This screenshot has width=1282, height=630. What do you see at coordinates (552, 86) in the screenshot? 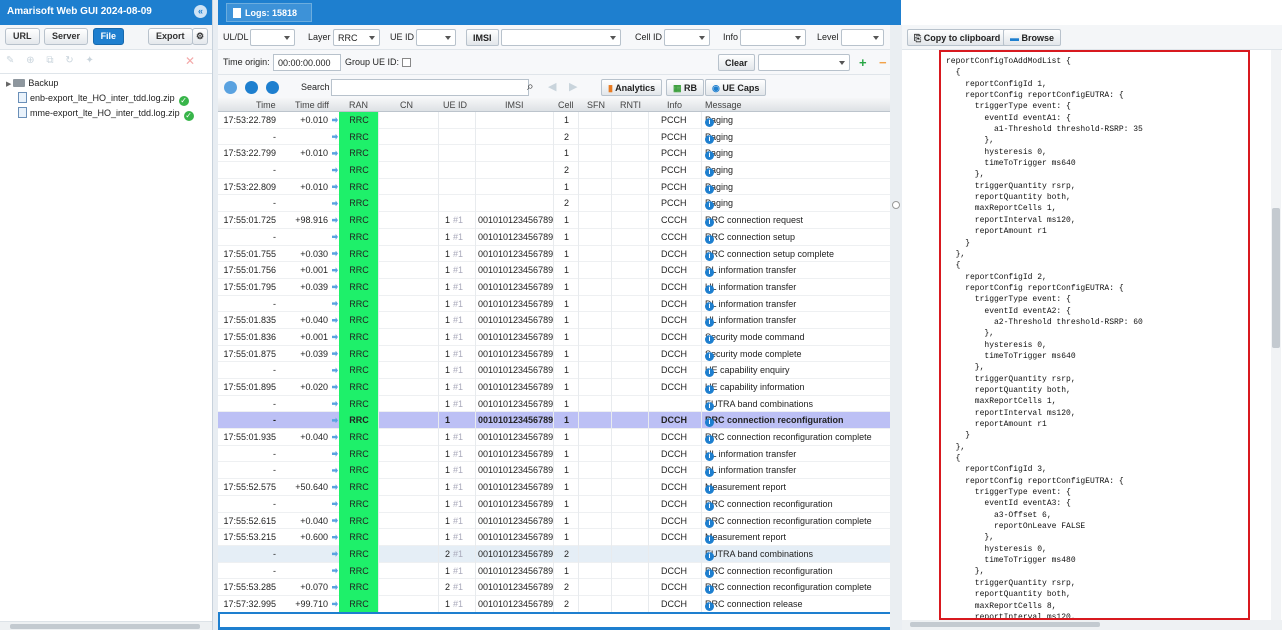
I see `prev-match-icon: ◀` at bounding box center [552, 86].